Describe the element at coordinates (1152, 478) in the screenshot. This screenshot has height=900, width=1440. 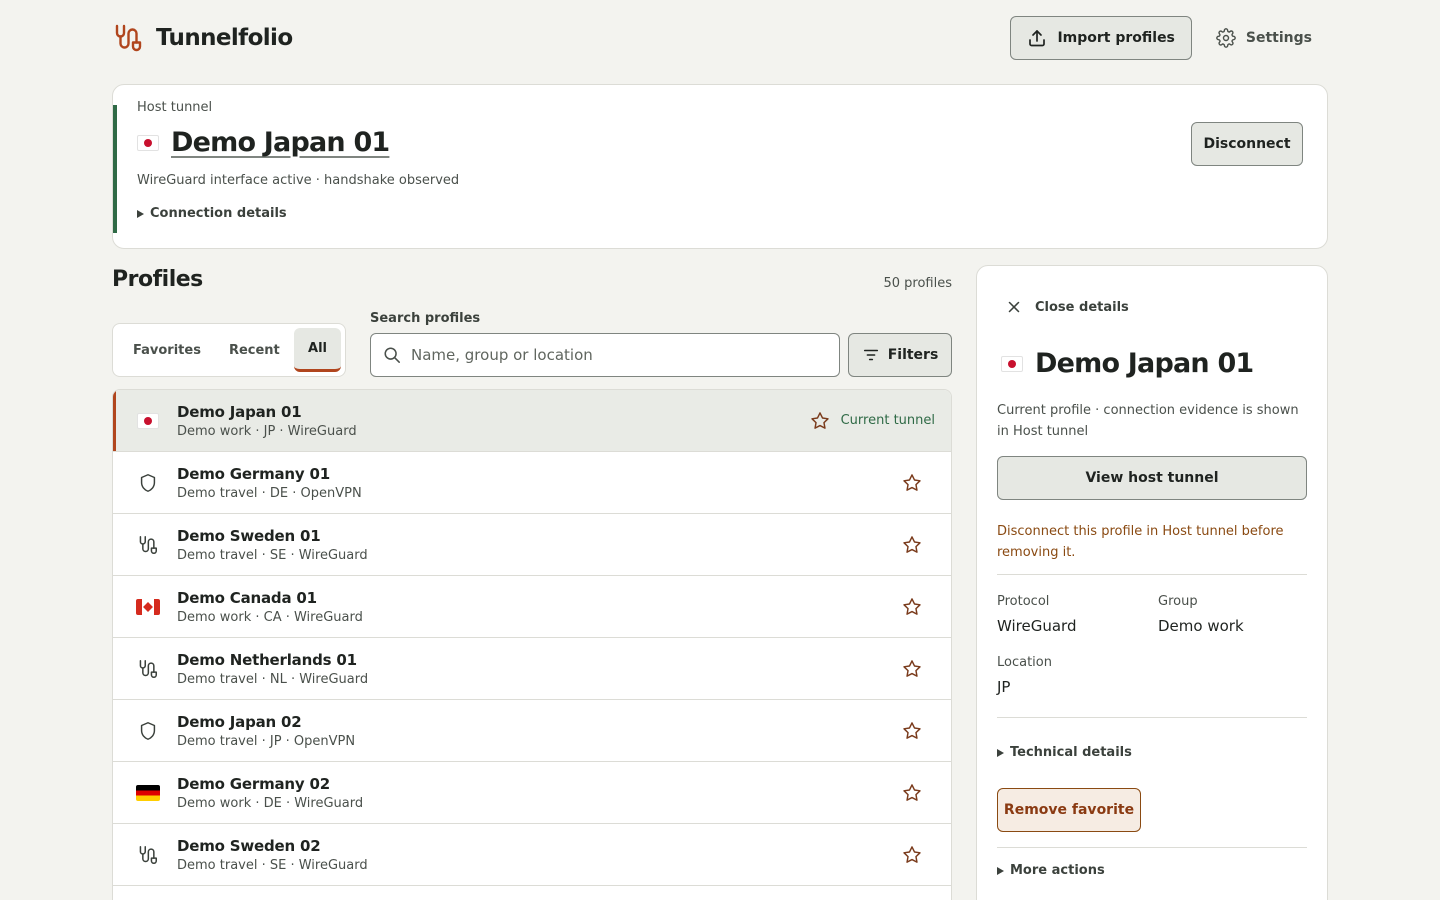
I see `view-host-tunnel-button: View host tunnel` at that location.